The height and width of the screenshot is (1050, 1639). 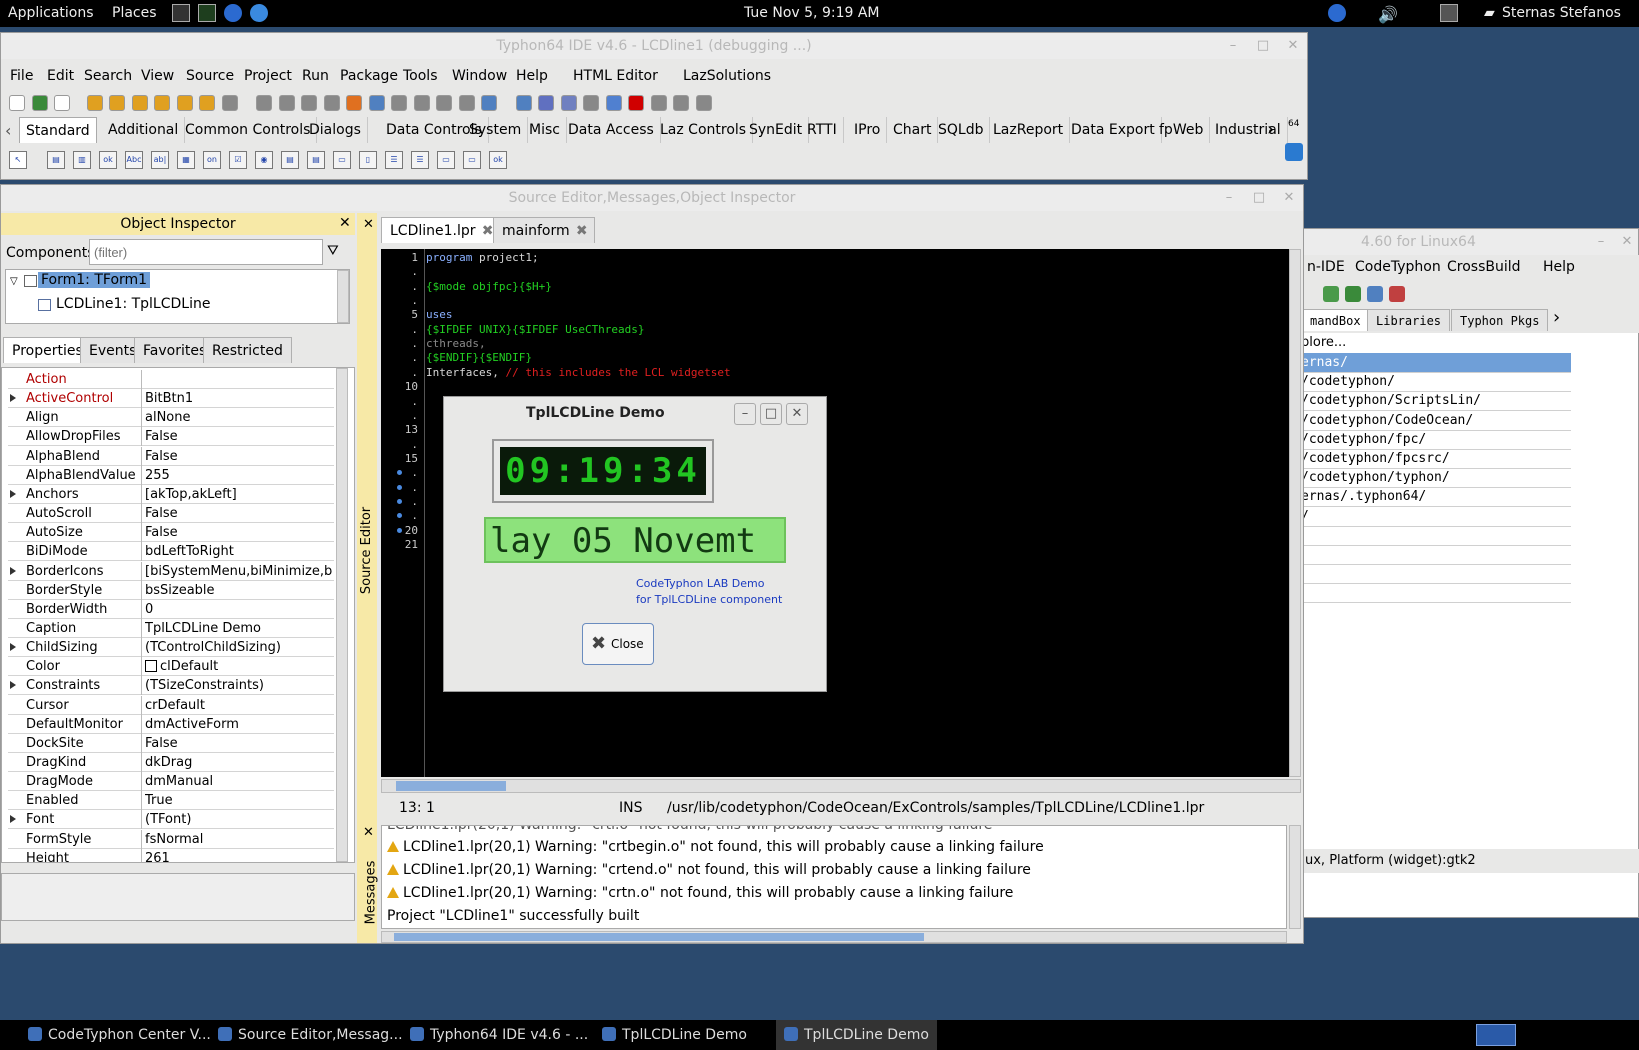 What do you see at coordinates (1397, 294) in the screenshot?
I see `x64-icon` at bounding box center [1397, 294].